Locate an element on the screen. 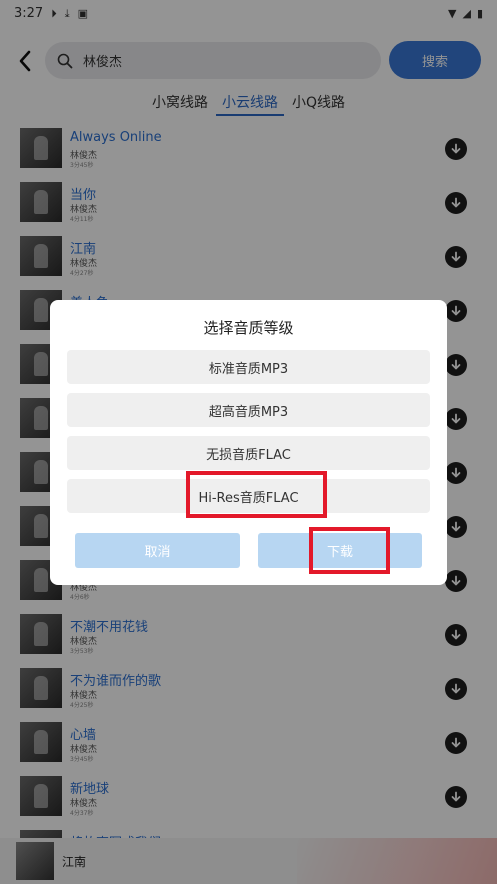 The width and height of the screenshot is (497, 884). highlight-box-hires-option is located at coordinates (256, 494).